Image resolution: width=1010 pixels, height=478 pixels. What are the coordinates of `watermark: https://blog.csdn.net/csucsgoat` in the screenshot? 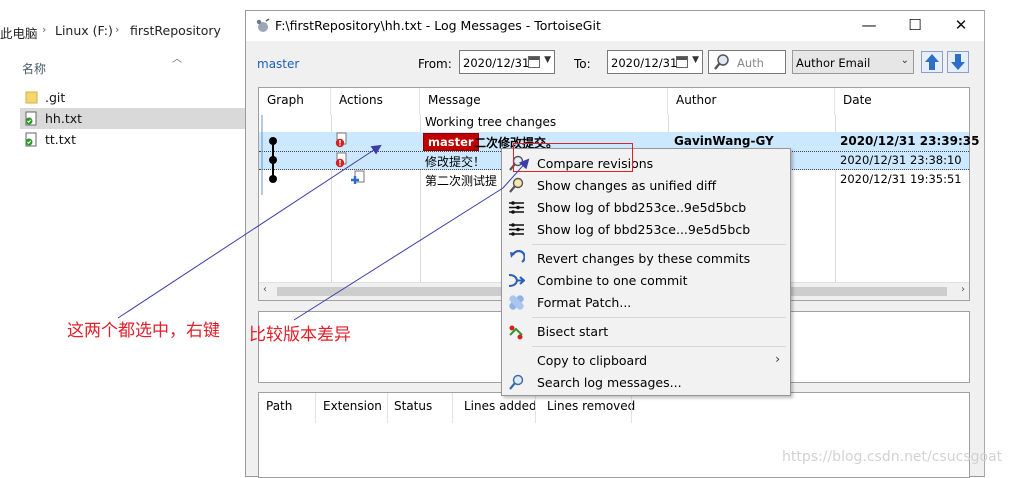 It's located at (892, 457).